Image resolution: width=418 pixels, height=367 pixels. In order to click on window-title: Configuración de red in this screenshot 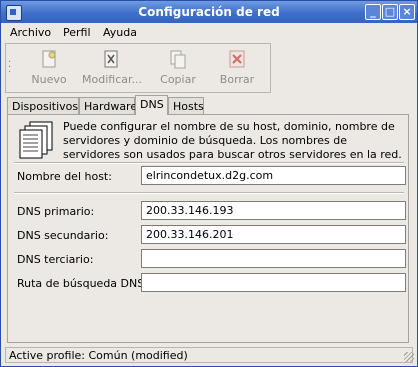, I will do `click(209, 12)`.